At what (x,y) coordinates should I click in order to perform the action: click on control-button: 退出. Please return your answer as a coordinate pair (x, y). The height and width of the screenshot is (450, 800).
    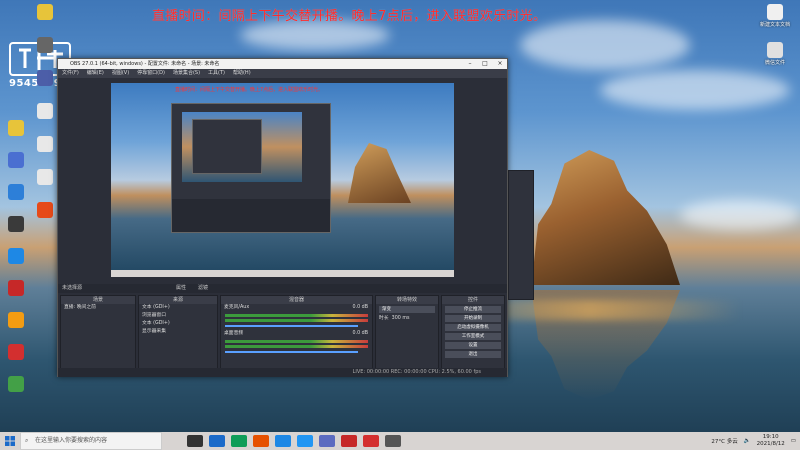
    Looking at the image, I should click on (473, 354).